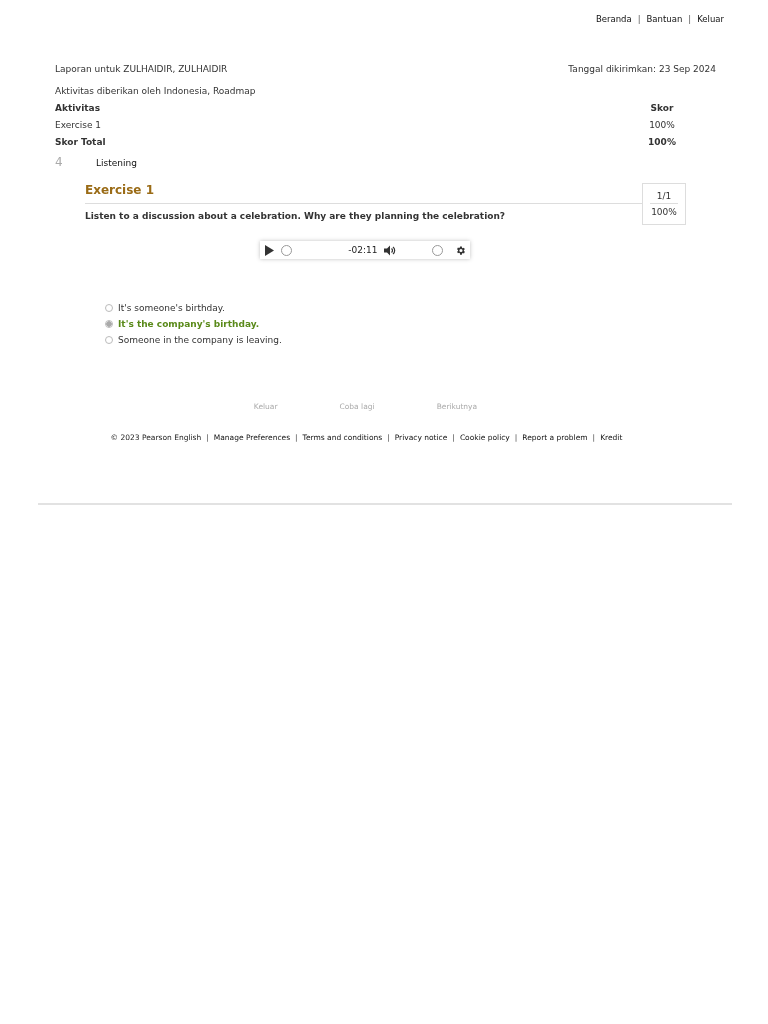 The image size is (768, 1024). I want to click on score-percent: 100%, so click(664, 211).